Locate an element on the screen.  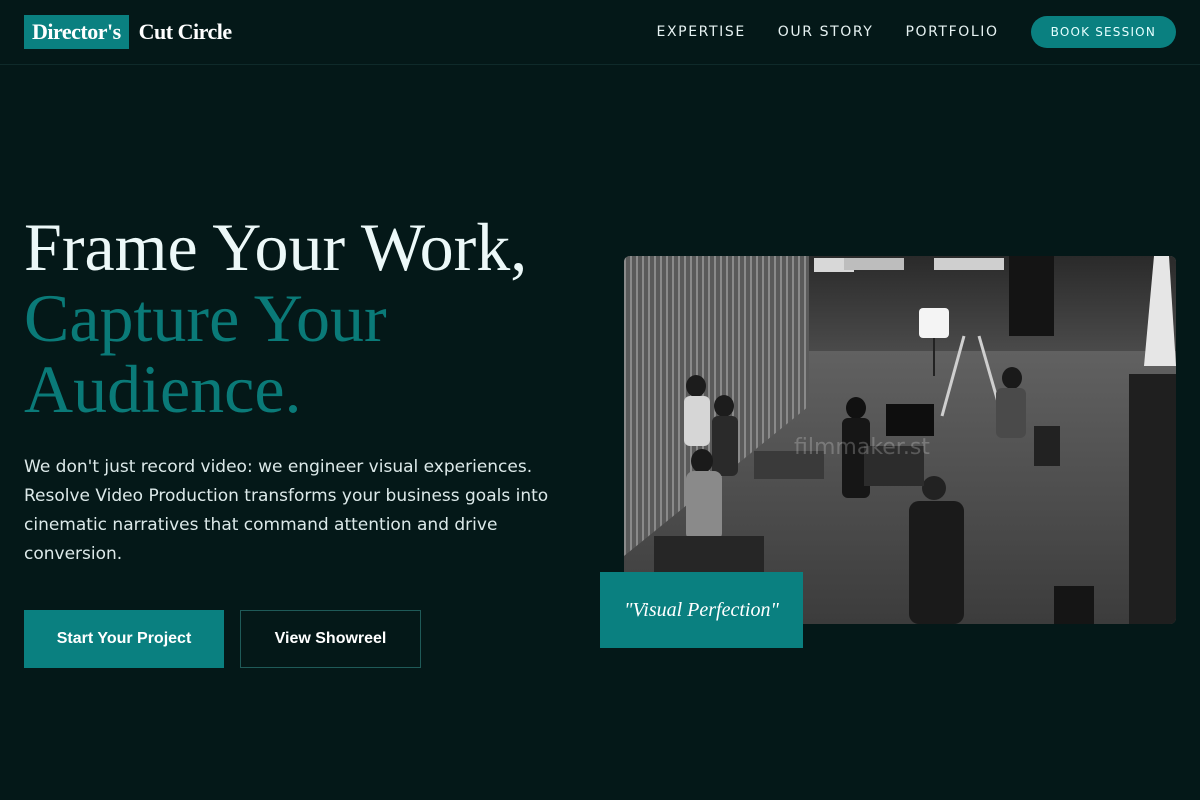
hero-title: Frame Your Work, Capture Your Audience. is located at coordinates (309, 318).